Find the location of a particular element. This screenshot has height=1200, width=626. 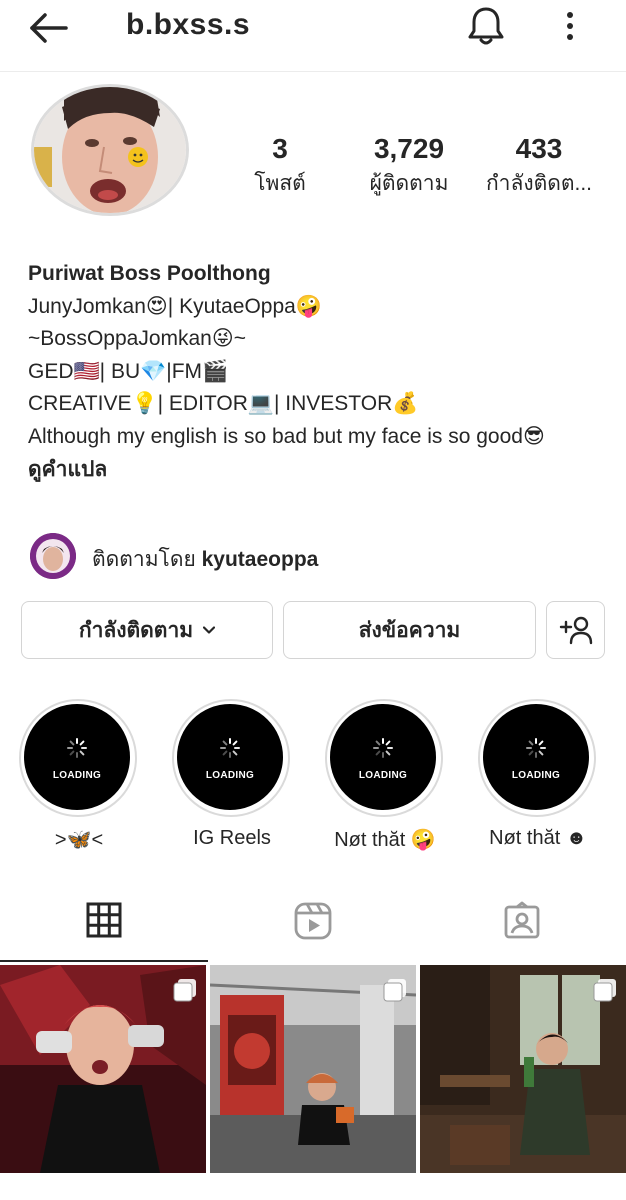

grid-icon is located at coordinates (104, 920).